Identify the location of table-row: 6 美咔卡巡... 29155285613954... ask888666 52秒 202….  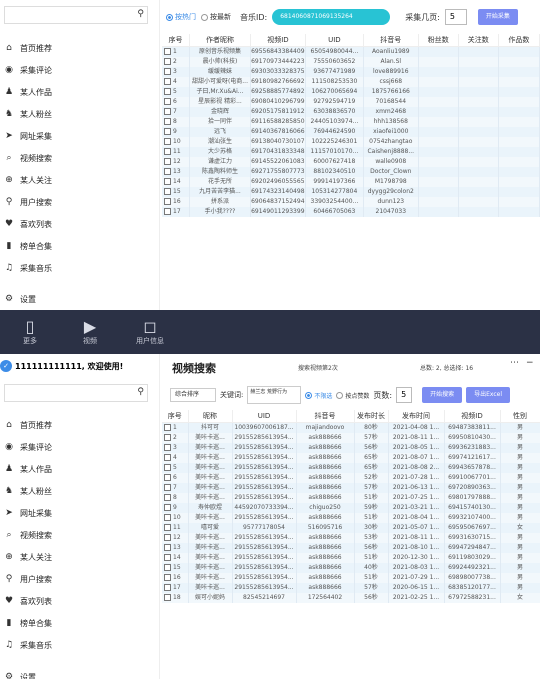
(351, 477).